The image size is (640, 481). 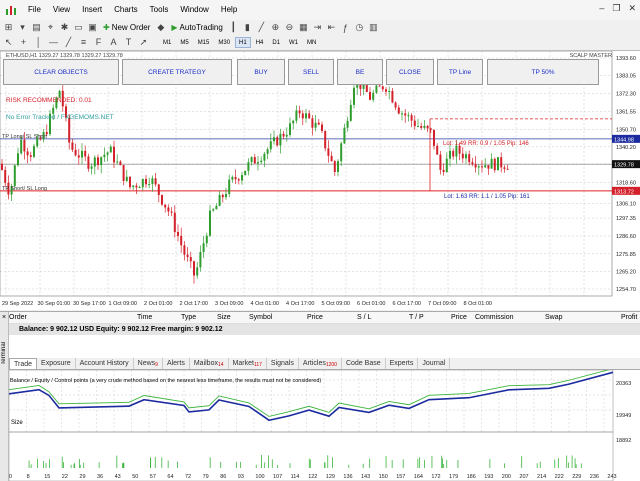 I want to click on profiles-icon: ▾, so click(x=22, y=27).